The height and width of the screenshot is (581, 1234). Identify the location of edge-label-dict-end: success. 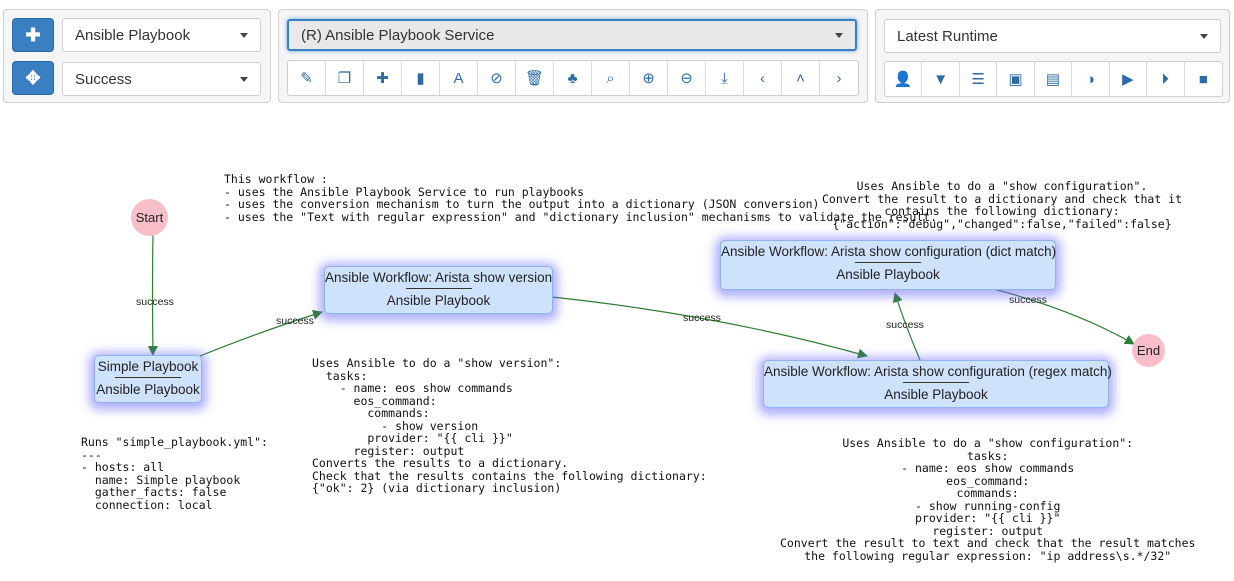
(1028, 300).